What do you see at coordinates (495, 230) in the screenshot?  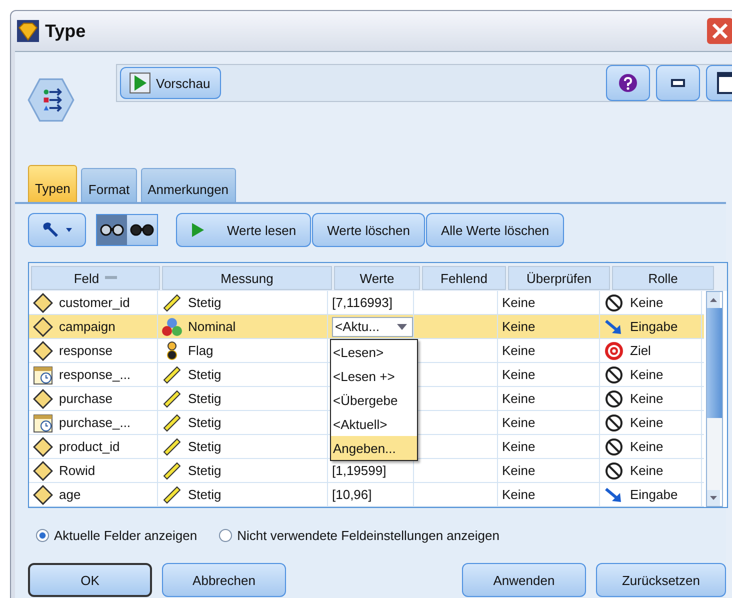 I see `clear-values-button: Alle Werte löschen` at bounding box center [495, 230].